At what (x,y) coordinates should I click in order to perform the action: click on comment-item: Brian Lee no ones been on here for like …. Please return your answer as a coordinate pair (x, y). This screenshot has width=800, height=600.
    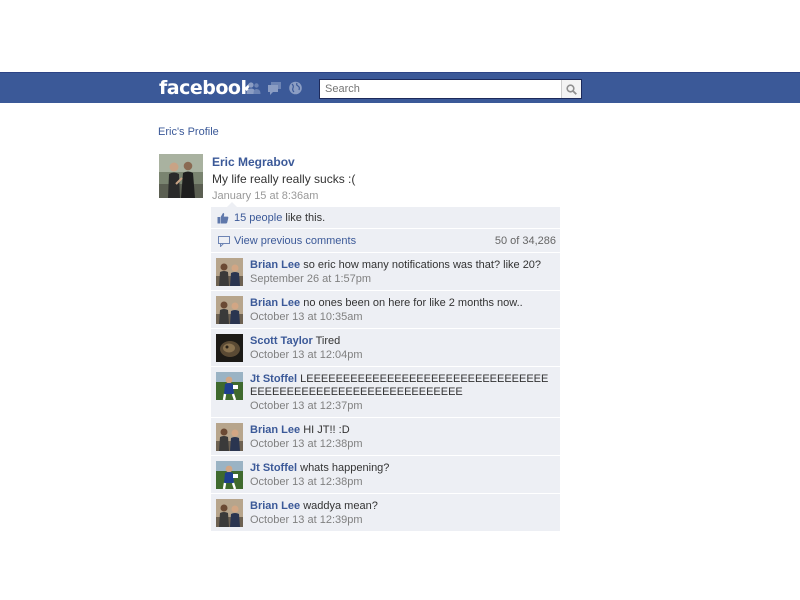
    Looking at the image, I should click on (385, 310).